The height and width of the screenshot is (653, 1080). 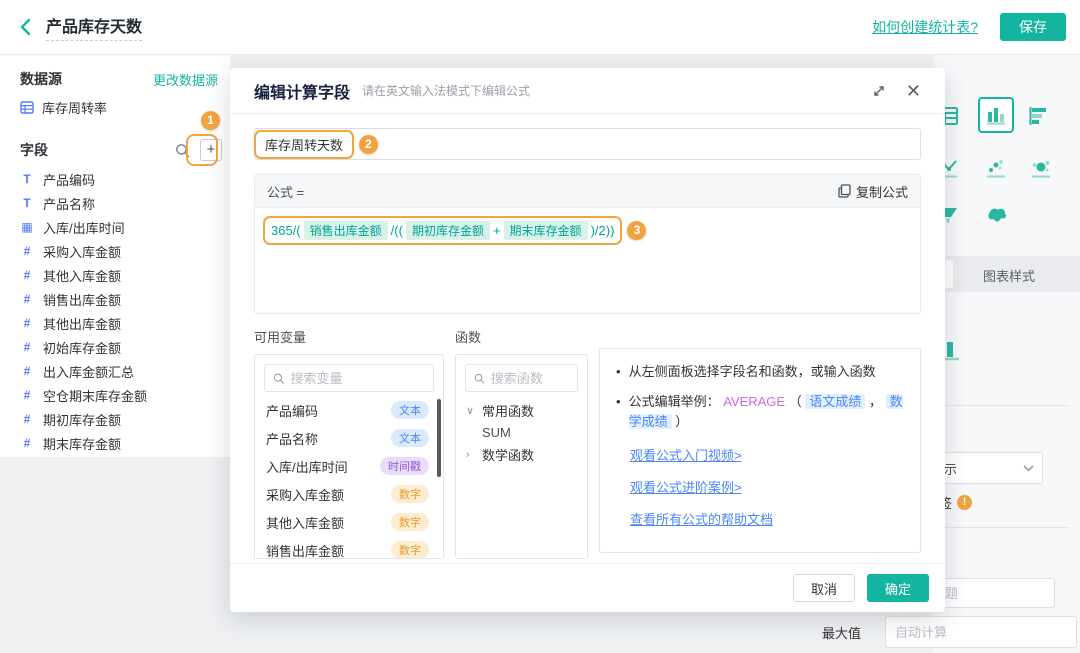 What do you see at coordinates (1028, 468) in the screenshot?
I see `chevron-down-icon` at bounding box center [1028, 468].